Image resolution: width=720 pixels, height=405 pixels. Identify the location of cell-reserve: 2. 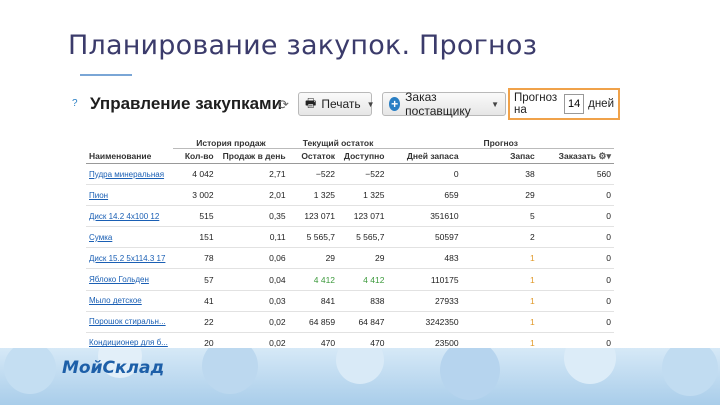
(499, 237).